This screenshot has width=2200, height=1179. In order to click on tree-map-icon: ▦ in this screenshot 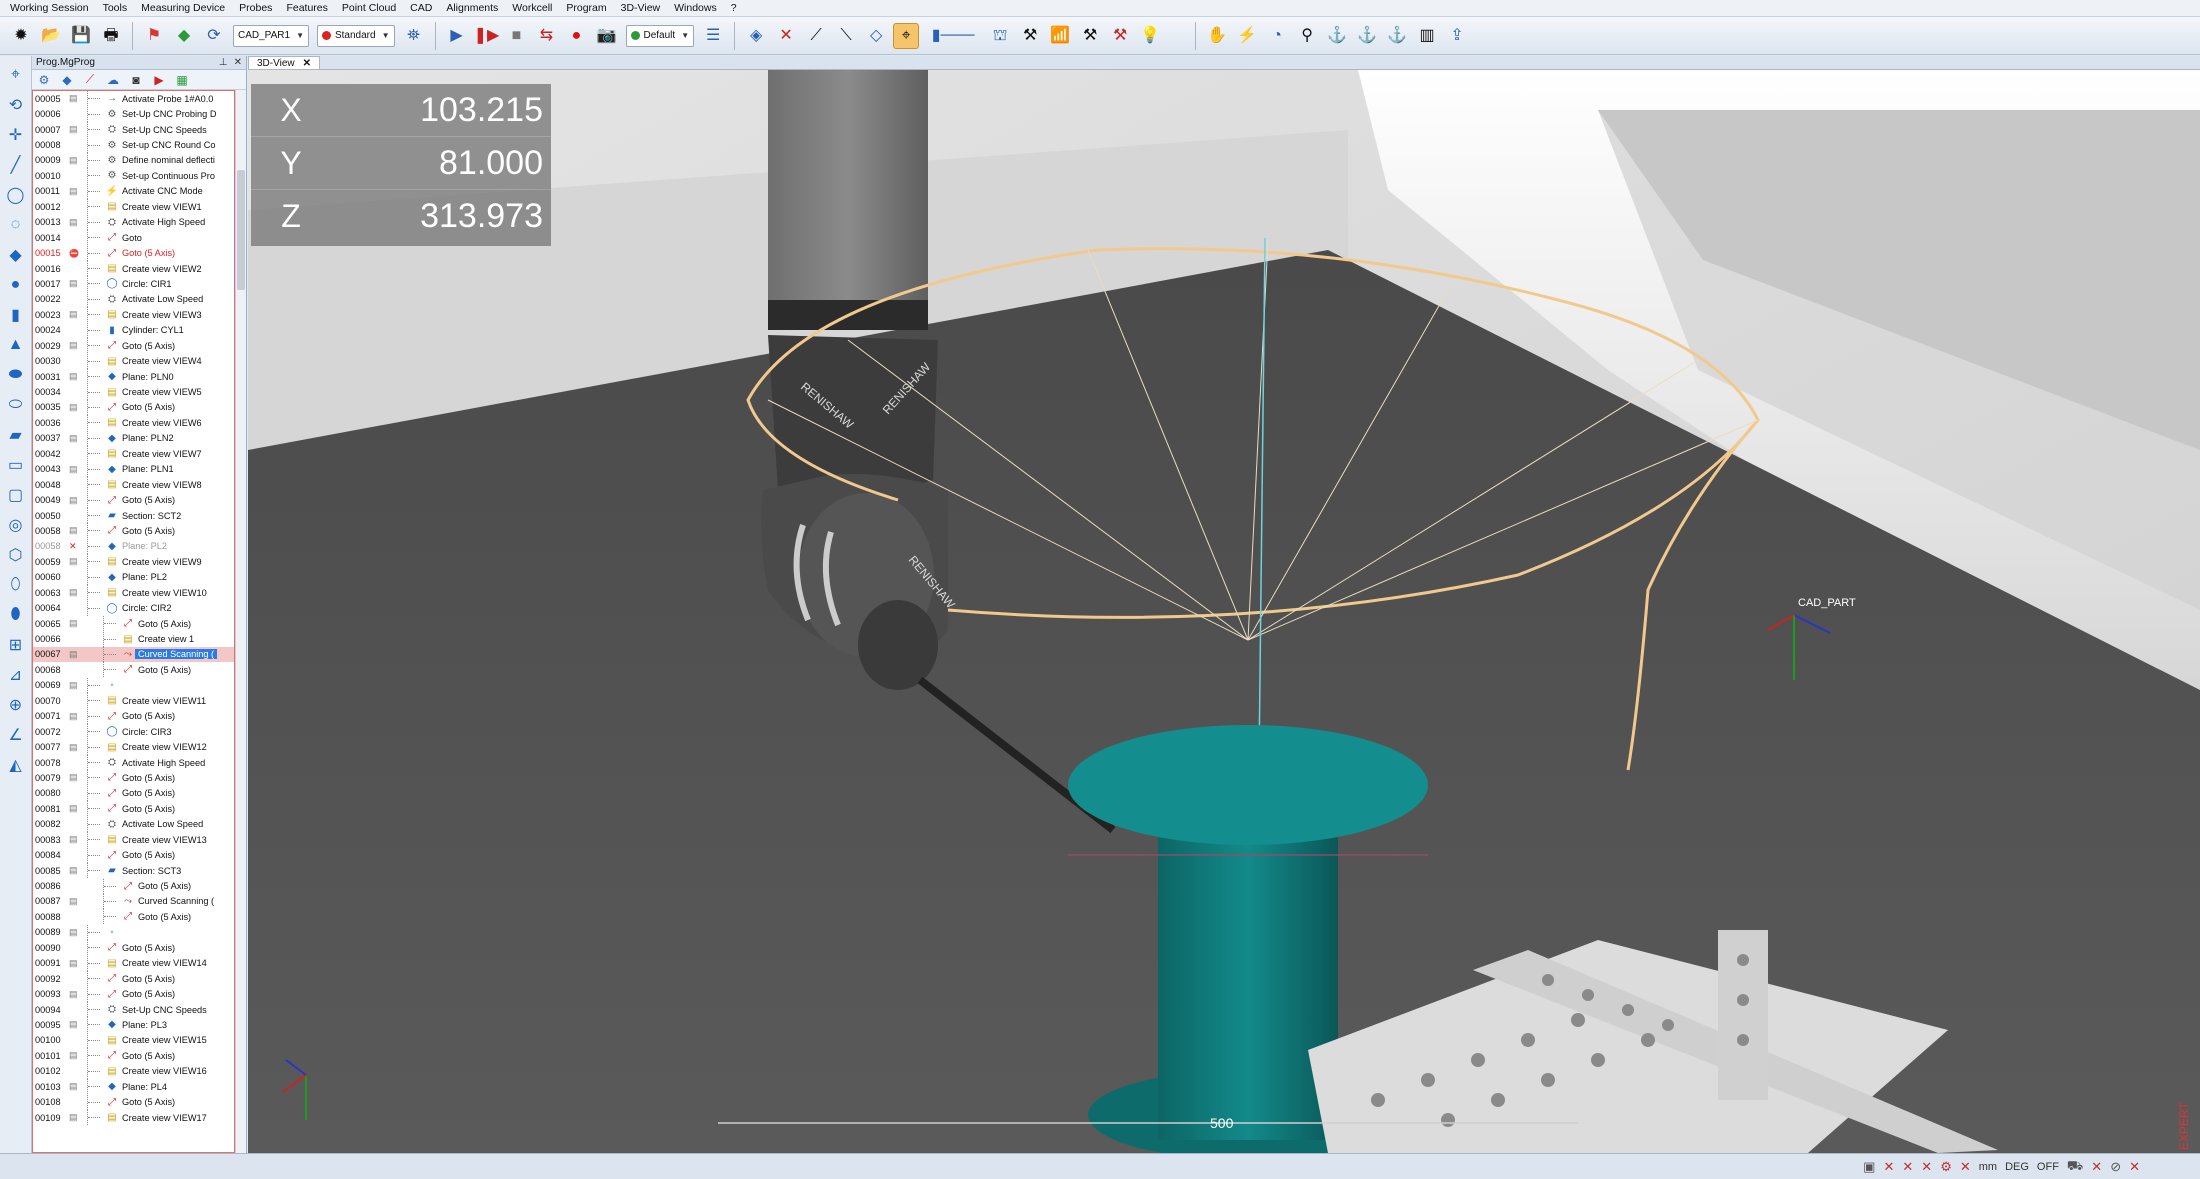, I will do `click(182, 79)`.